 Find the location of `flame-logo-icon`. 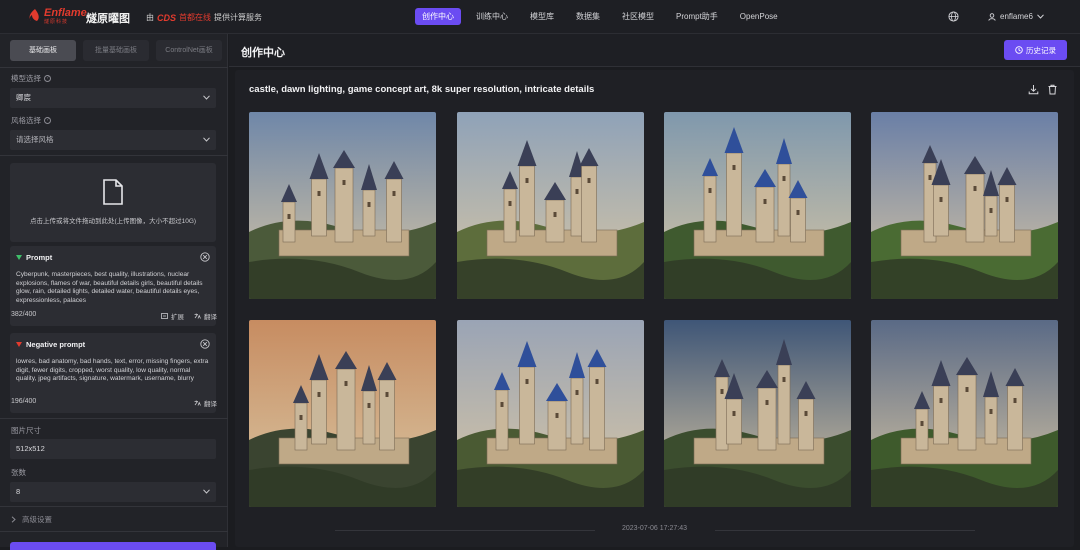

flame-logo-icon is located at coordinates (34, 14).